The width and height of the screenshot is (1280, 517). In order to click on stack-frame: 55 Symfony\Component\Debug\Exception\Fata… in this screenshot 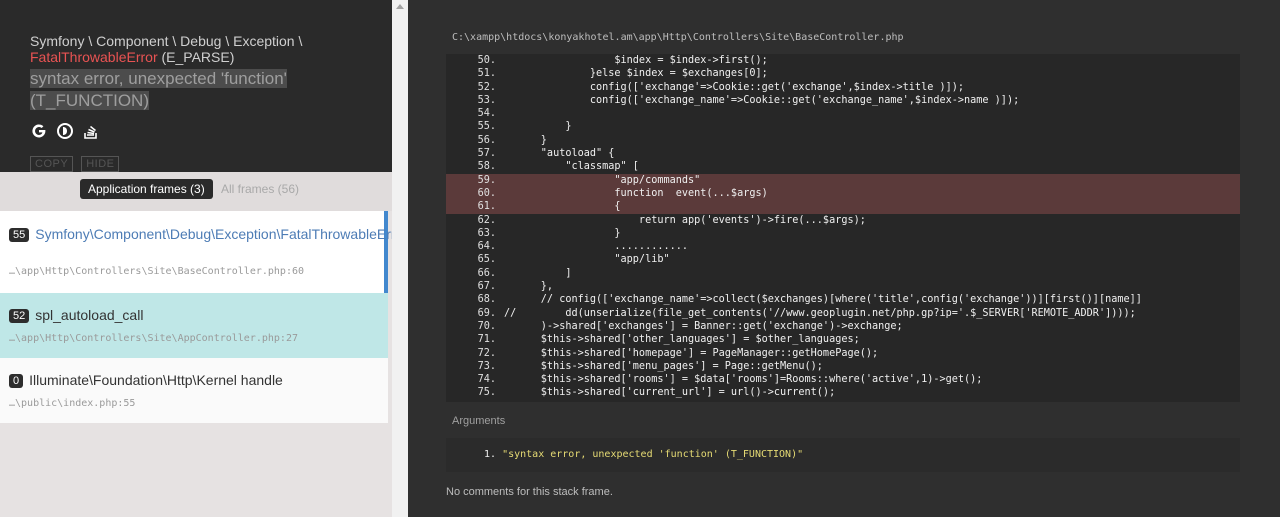, I will do `click(204, 252)`.